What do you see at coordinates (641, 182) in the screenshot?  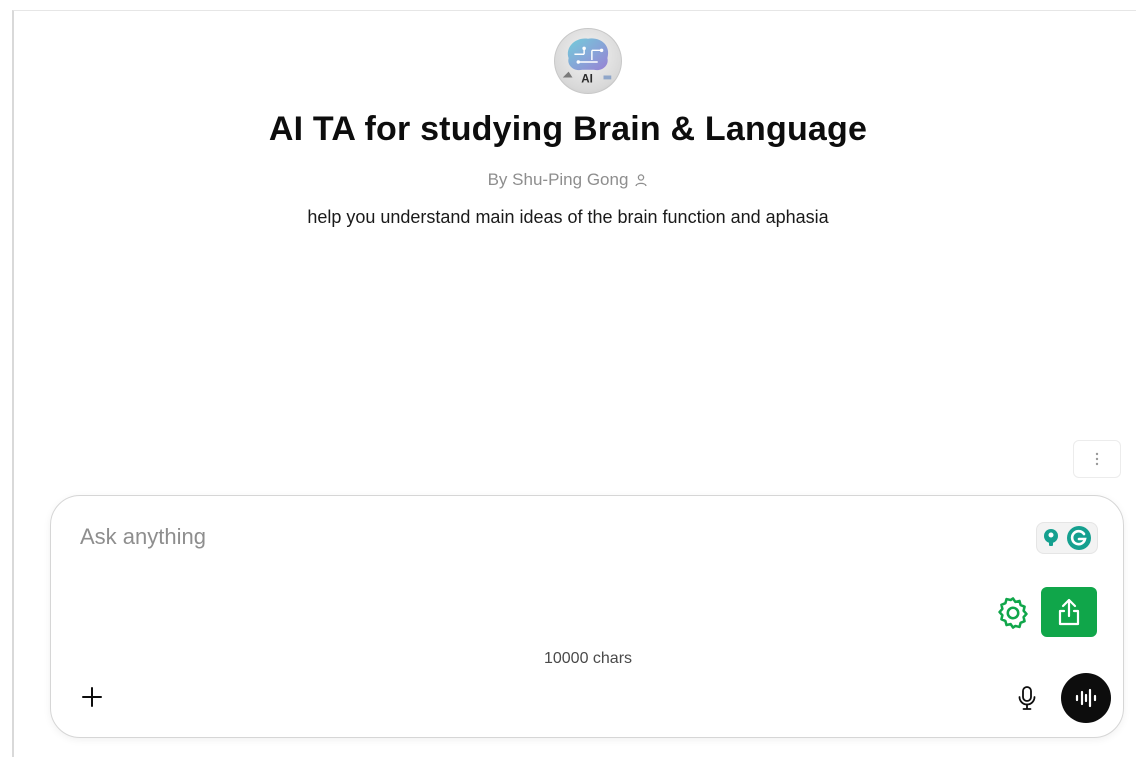 I see `person-icon` at bounding box center [641, 182].